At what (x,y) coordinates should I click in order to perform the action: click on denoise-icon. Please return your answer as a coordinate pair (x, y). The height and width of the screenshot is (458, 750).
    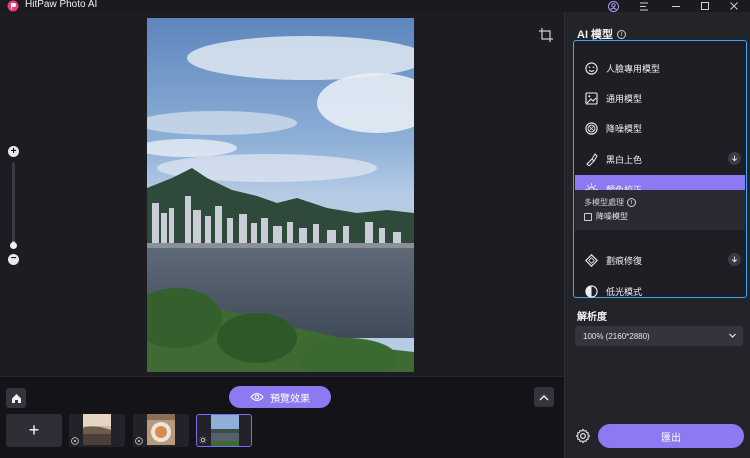
    Looking at the image, I should click on (591, 128).